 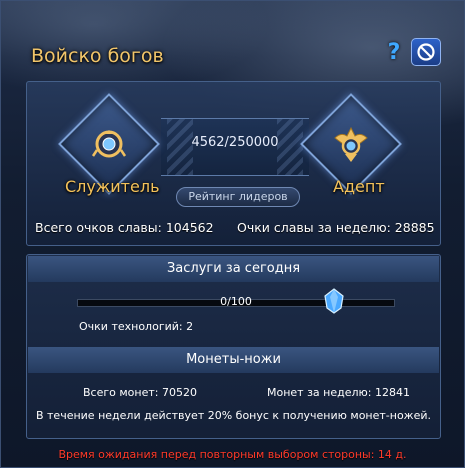 I want to click on no-entry-icon, so click(x=426, y=52).